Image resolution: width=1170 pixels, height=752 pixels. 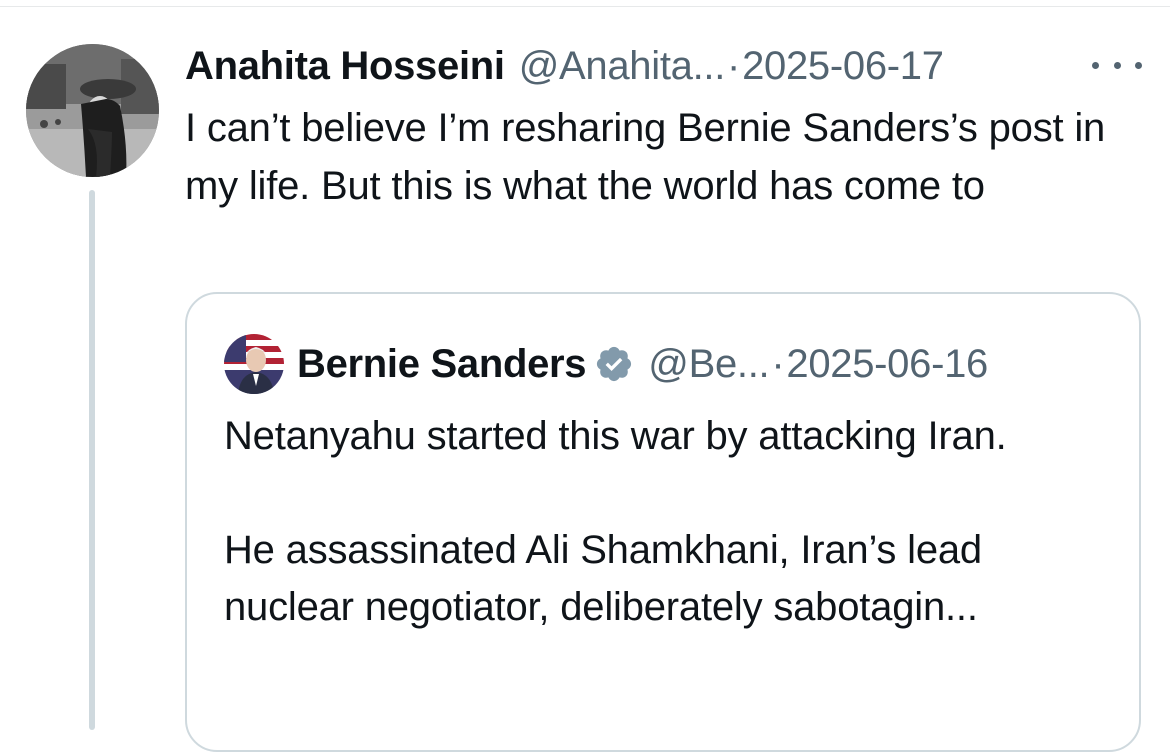 What do you see at coordinates (614, 364) in the screenshot?
I see `verified-badge-icon` at bounding box center [614, 364].